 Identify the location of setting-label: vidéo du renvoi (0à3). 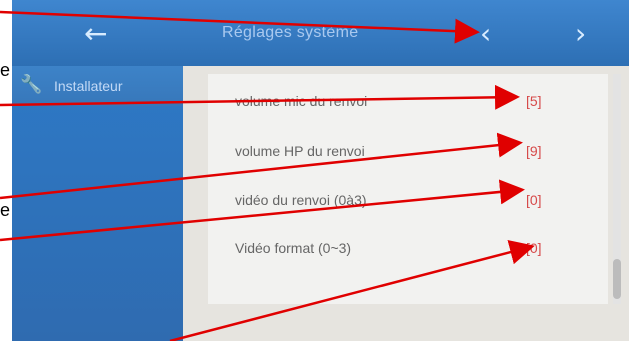
(301, 200).